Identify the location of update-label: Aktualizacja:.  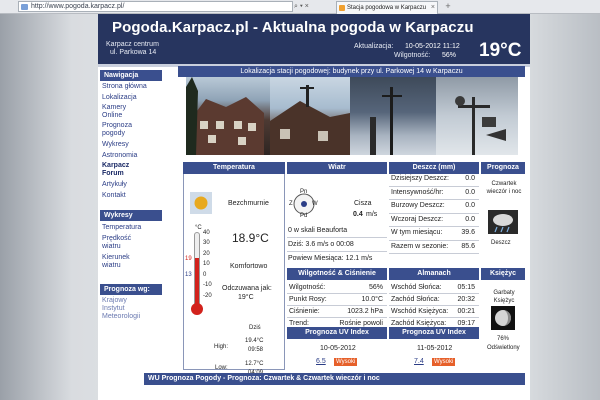
(374, 46).